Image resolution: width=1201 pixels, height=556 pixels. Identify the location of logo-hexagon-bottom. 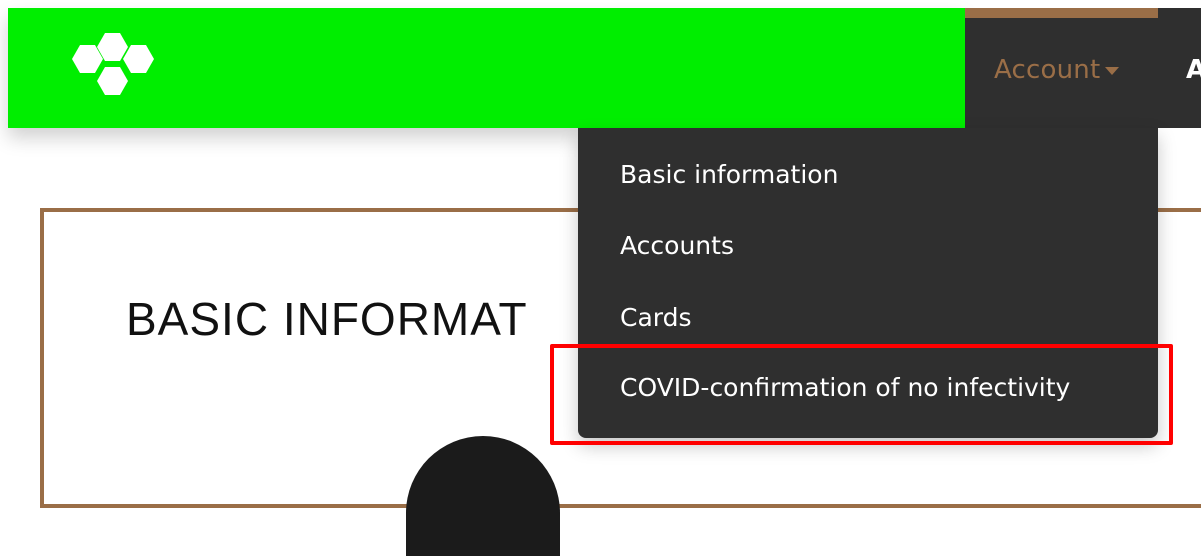
(112, 81).